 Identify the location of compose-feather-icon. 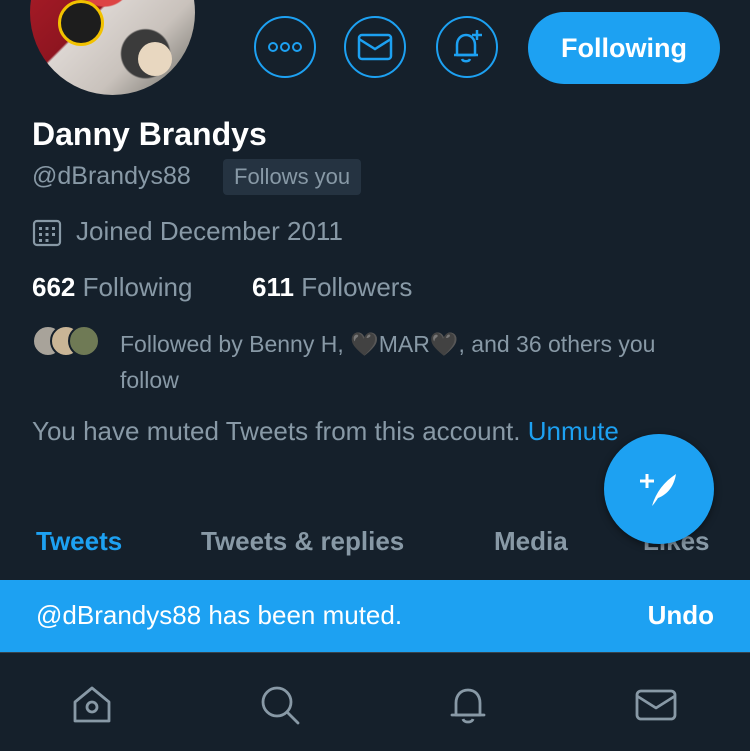
(658, 490).